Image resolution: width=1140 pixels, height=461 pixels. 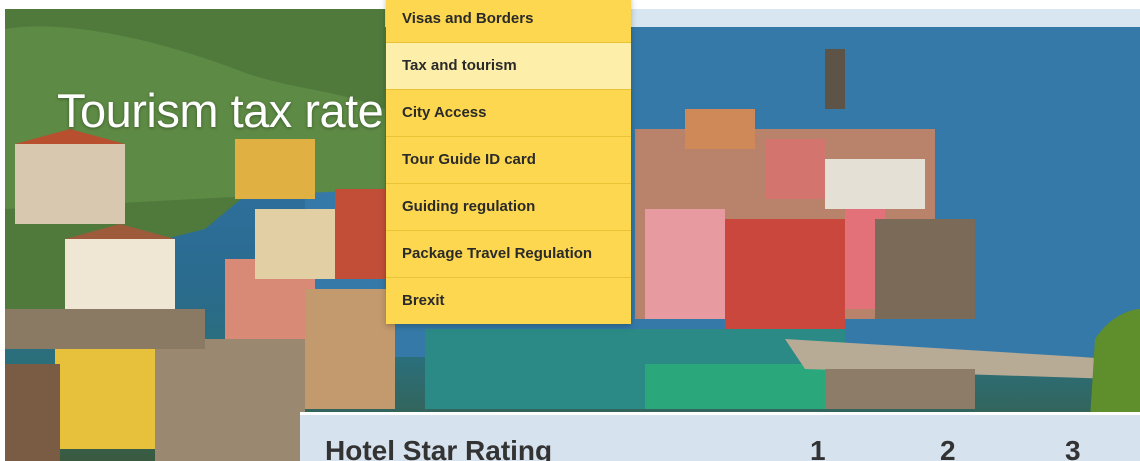 I want to click on menu-item-brexit: Brexit, so click(x=508, y=301).